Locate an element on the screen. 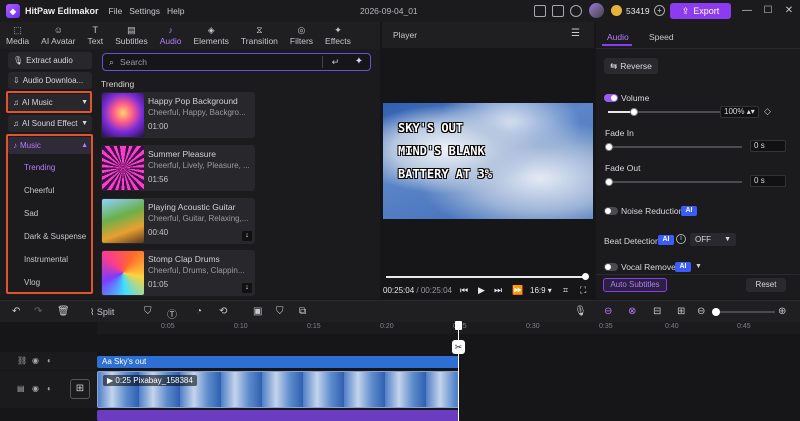 Image resolution: width=800 pixels, height=421 pixels. reverse-button: ⇆ Reverse is located at coordinates (631, 66).